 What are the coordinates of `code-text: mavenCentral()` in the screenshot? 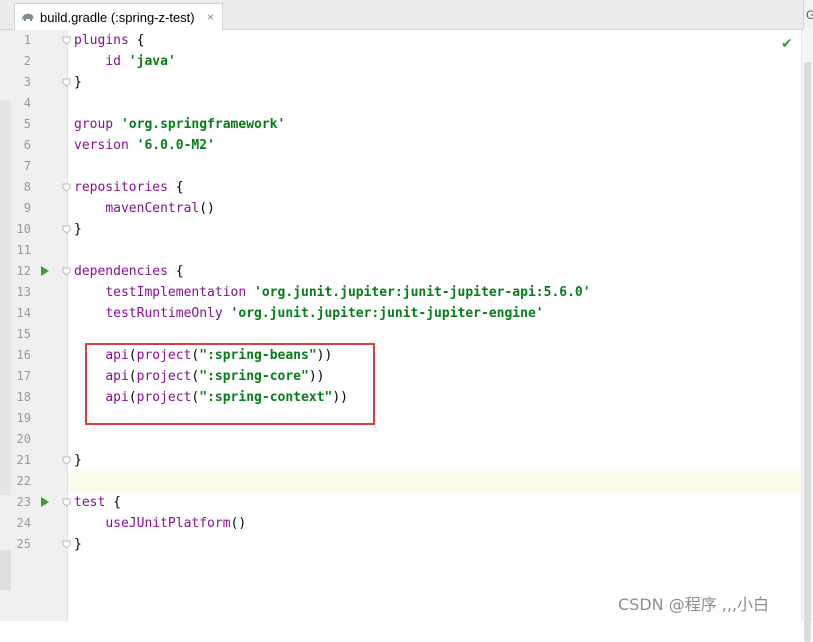 It's located at (144, 208).